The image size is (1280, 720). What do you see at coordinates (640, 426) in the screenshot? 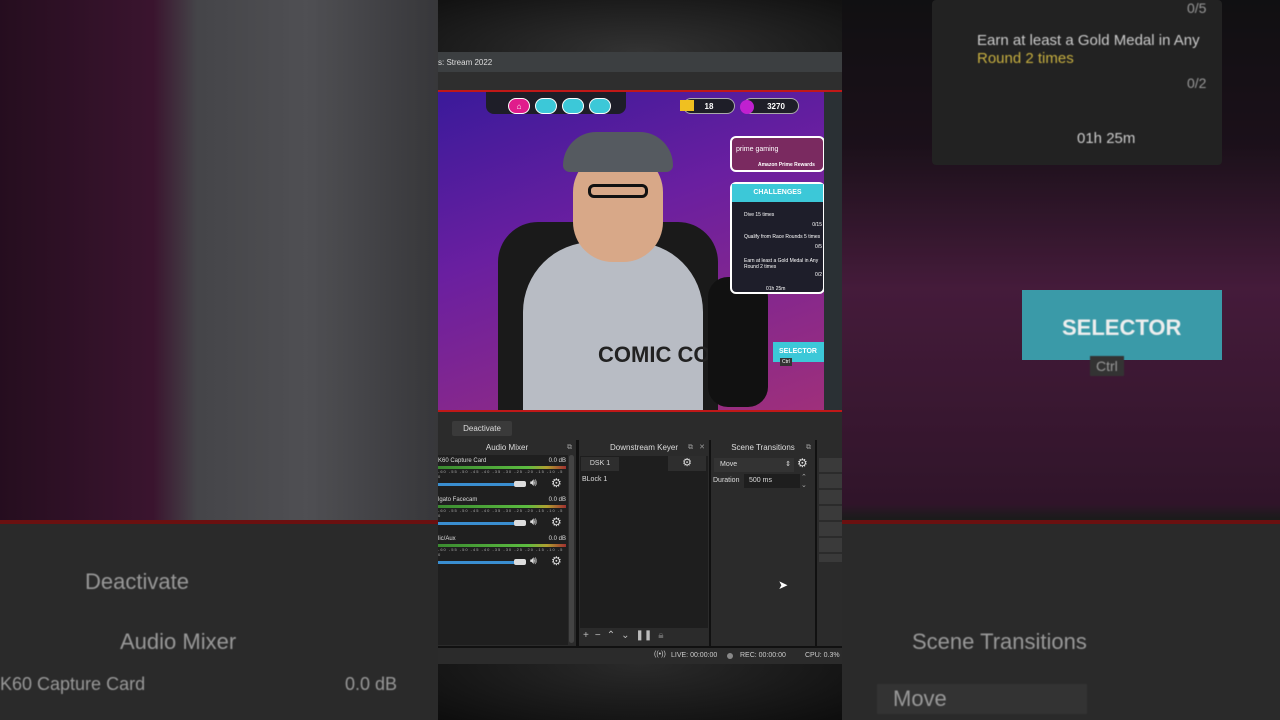
I see `controls-bar: Deactivate` at bounding box center [640, 426].